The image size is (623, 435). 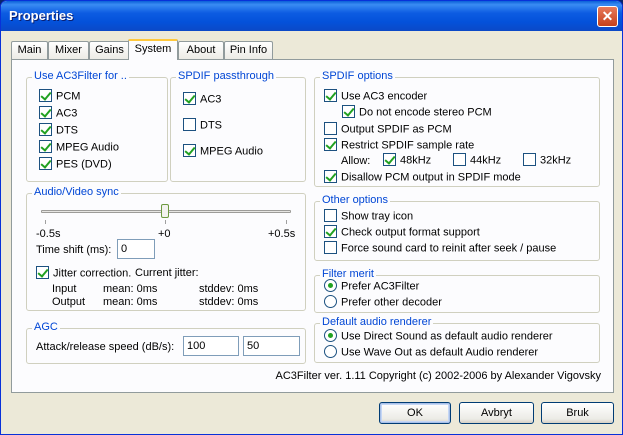 I want to click on checkbox-label: Show tray icon, so click(x=377, y=216).